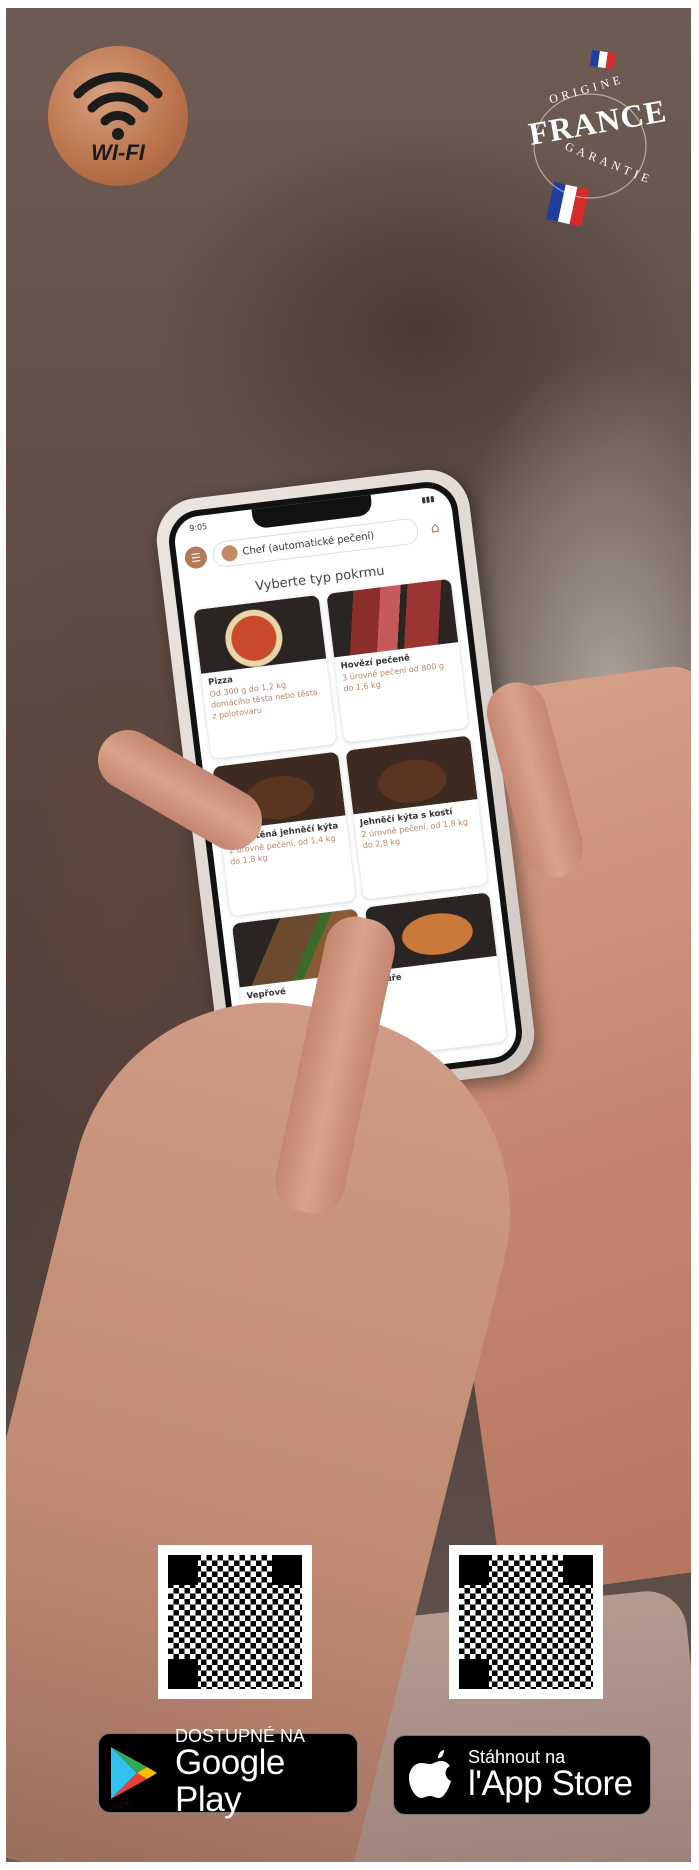 This screenshot has width=699, height=1870. Describe the element at coordinates (427, 499) in the screenshot. I see `battery-icon: ▮▮▮` at that location.